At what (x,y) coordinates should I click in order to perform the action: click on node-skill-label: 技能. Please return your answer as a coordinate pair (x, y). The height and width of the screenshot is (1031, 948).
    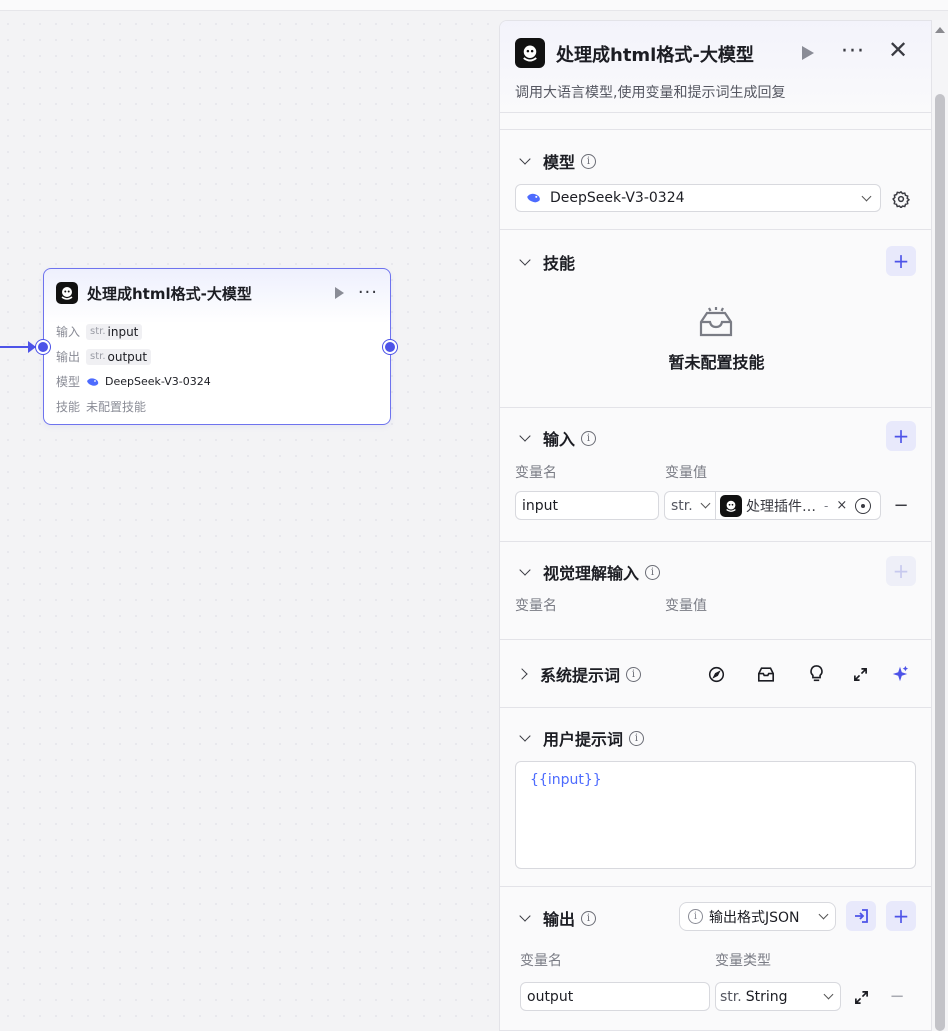
    Looking at the image, I should click on (68, 407).